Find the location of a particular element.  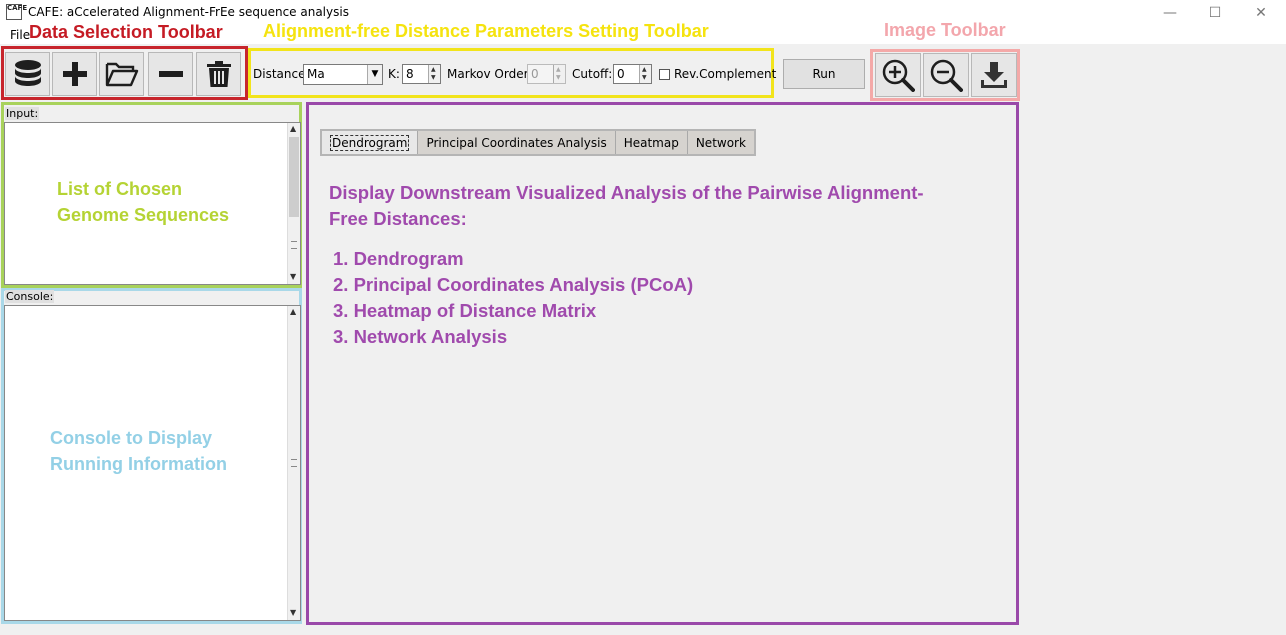

list-item: 2. Principal Coordinates Analysis (PCoA) is located at coordinates (513, 284).